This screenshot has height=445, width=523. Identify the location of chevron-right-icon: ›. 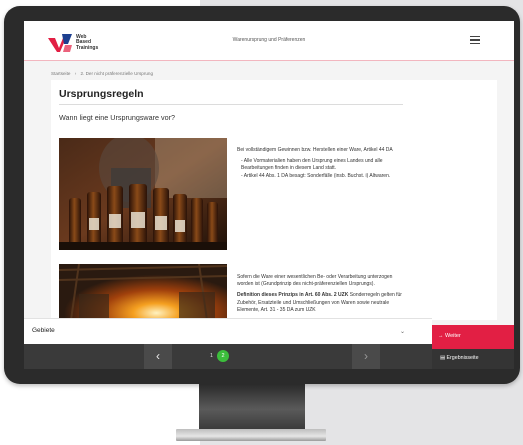
(366, 356).